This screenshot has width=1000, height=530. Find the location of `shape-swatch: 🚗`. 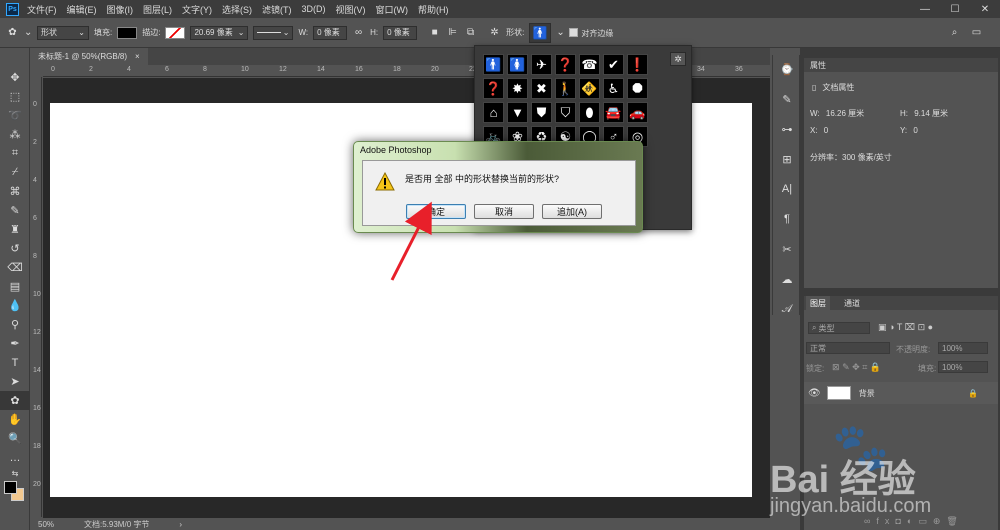

shape-swatch: 🚗 is located at coordinates (637, 112).